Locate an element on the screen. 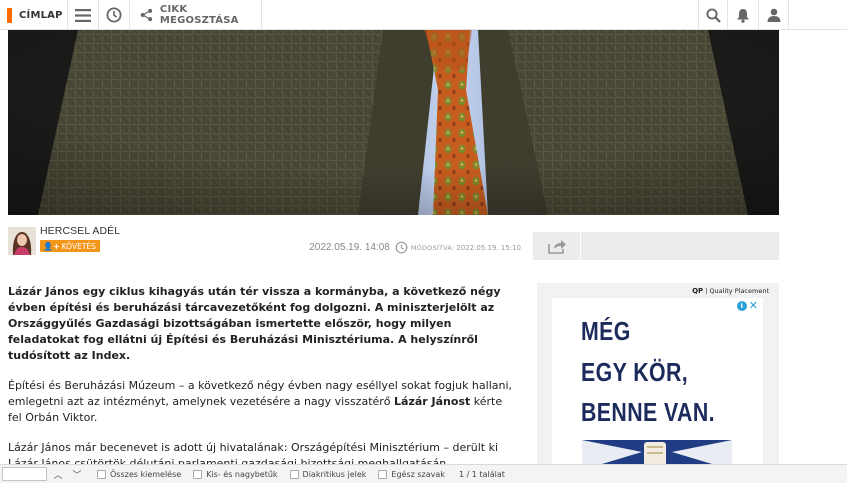 The height and width of the screenshot is (483, 847). ad-network-label: QP | Quality Placement is located at coordinates (730, 291).